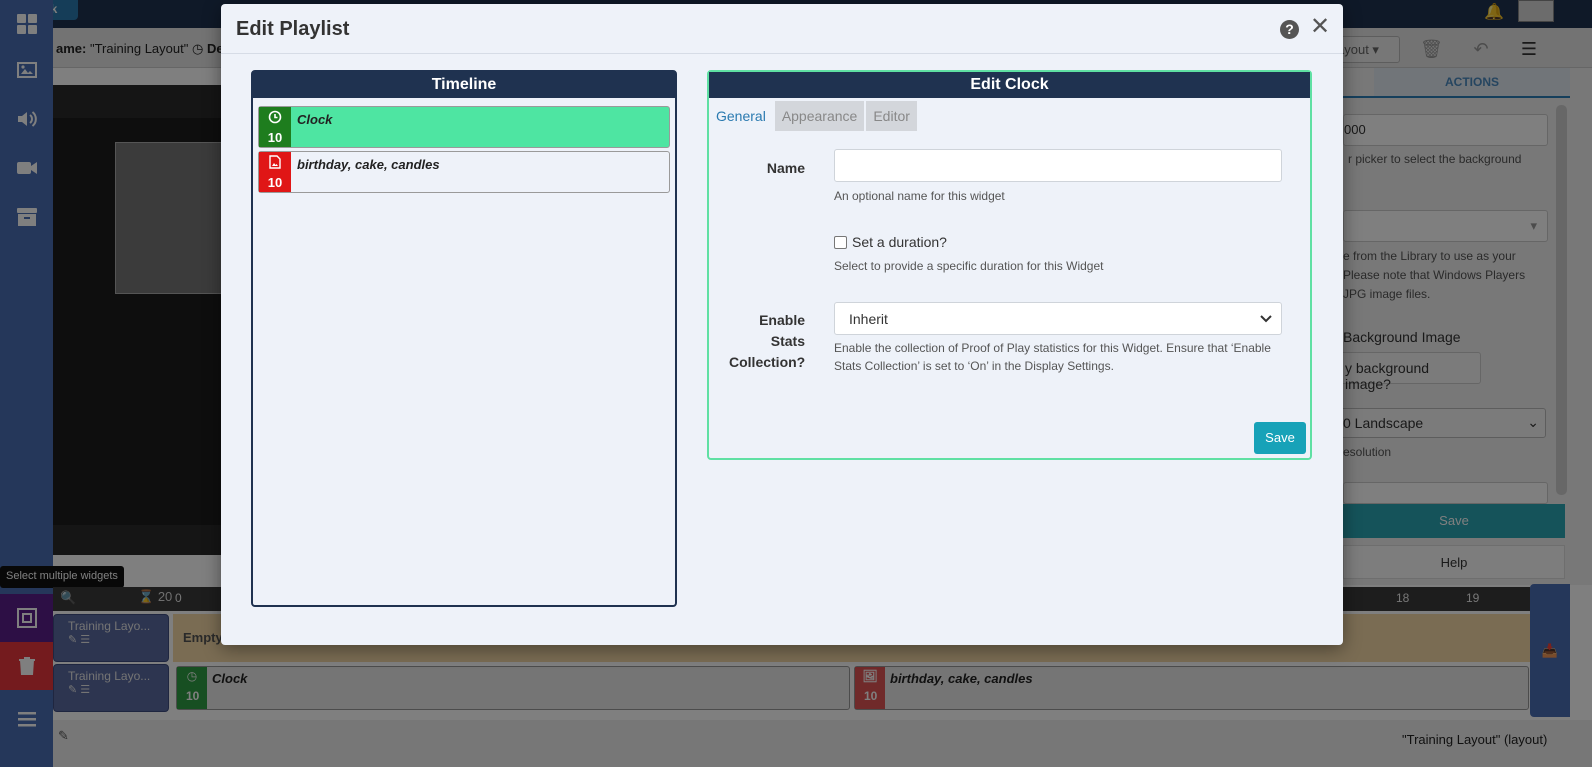 This screenshot has width=1592, height=767. I want to click on duration-checkbox: Set a duration?, so click(890, 242).